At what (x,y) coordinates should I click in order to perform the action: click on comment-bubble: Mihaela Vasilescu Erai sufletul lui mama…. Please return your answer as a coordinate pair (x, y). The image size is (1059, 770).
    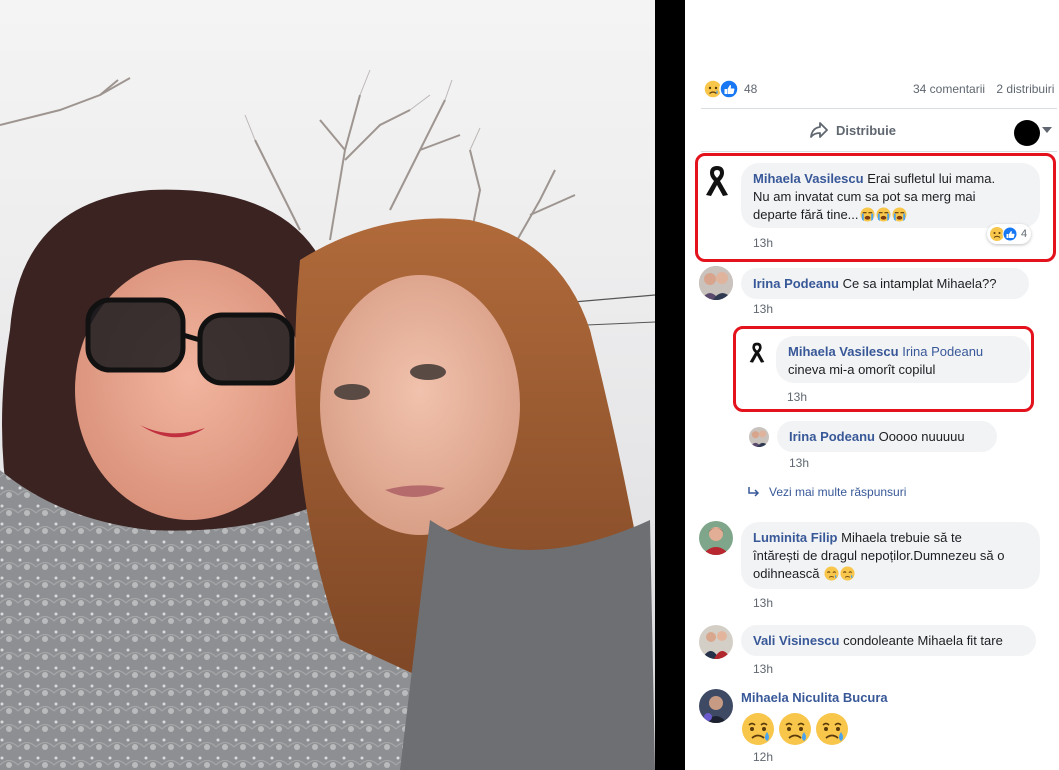
    Looking at the image, I should click on (890, 195).